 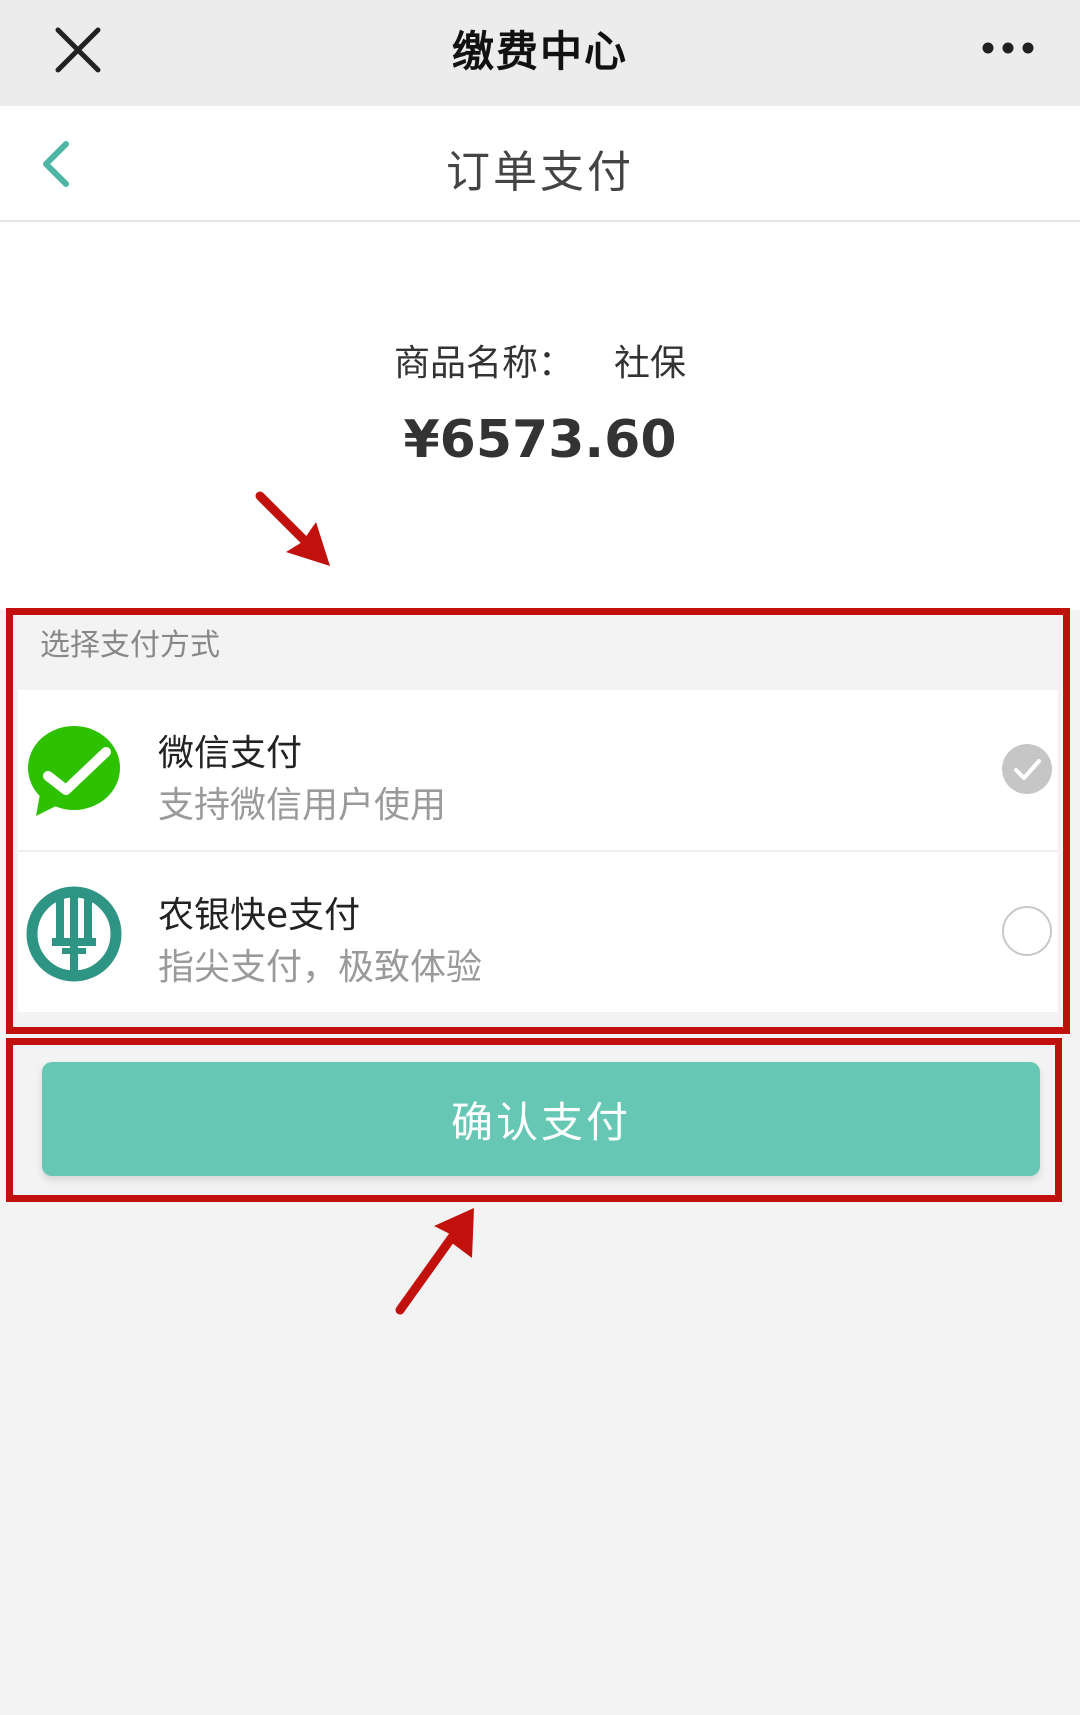 What do you see at coordinates (540, 440) in the screenshot?
I see `order-amount: ¥6573.60` at bounding box center [540, 440].